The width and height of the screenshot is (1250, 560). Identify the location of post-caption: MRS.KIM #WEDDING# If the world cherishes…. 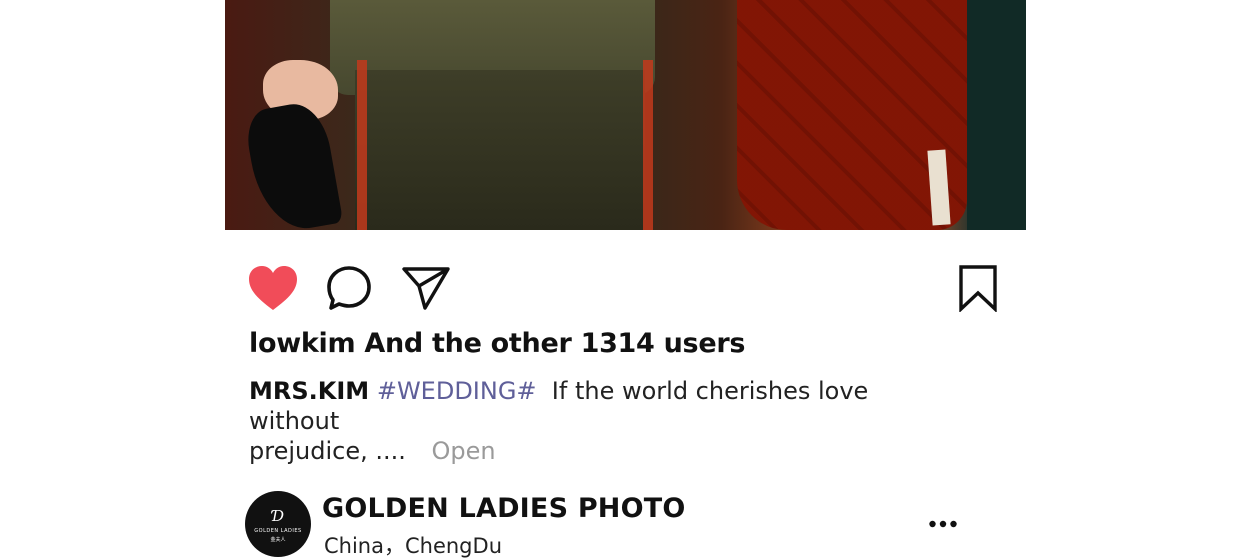
(599, 421).